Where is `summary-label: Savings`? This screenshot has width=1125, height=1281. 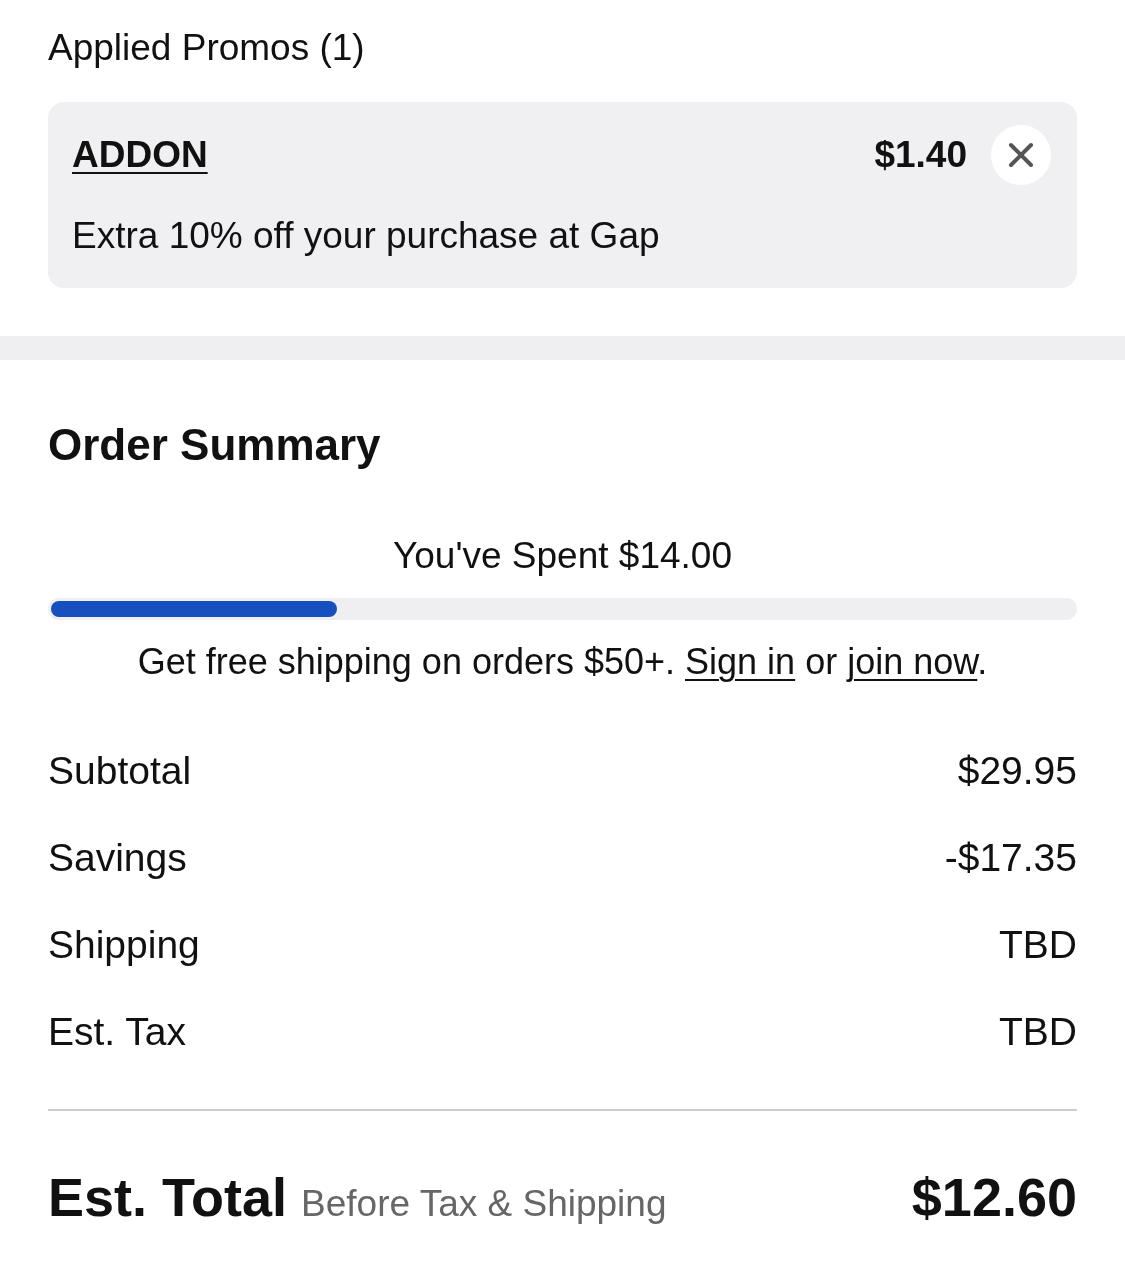 summary-label: Savings is located at coordinates (117, 857).